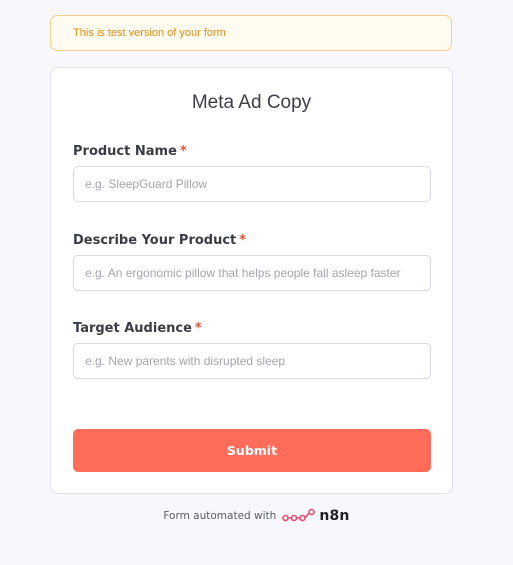 Image resolution: width=513 pixels, height=565 pixels. I want to click on product-name-label-text: Product Name, so click(125, 151).